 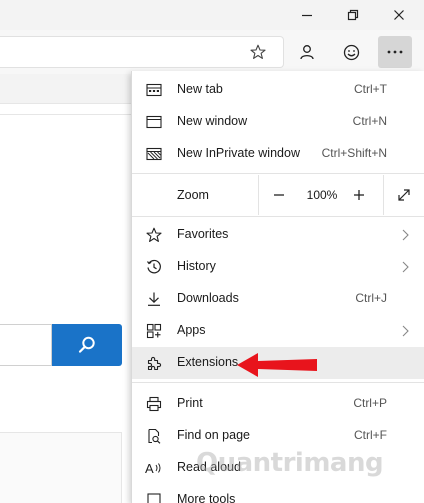 I want to click on menu-item-more-tools: More tools, so click(x=278, y=493).